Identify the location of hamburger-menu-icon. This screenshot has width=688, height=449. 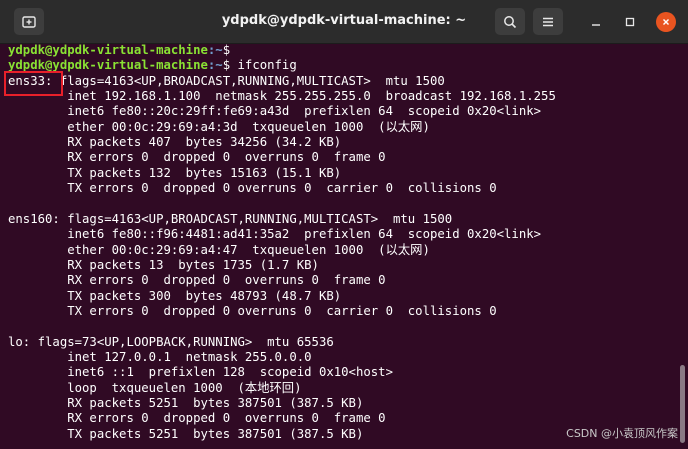
(548, 21).